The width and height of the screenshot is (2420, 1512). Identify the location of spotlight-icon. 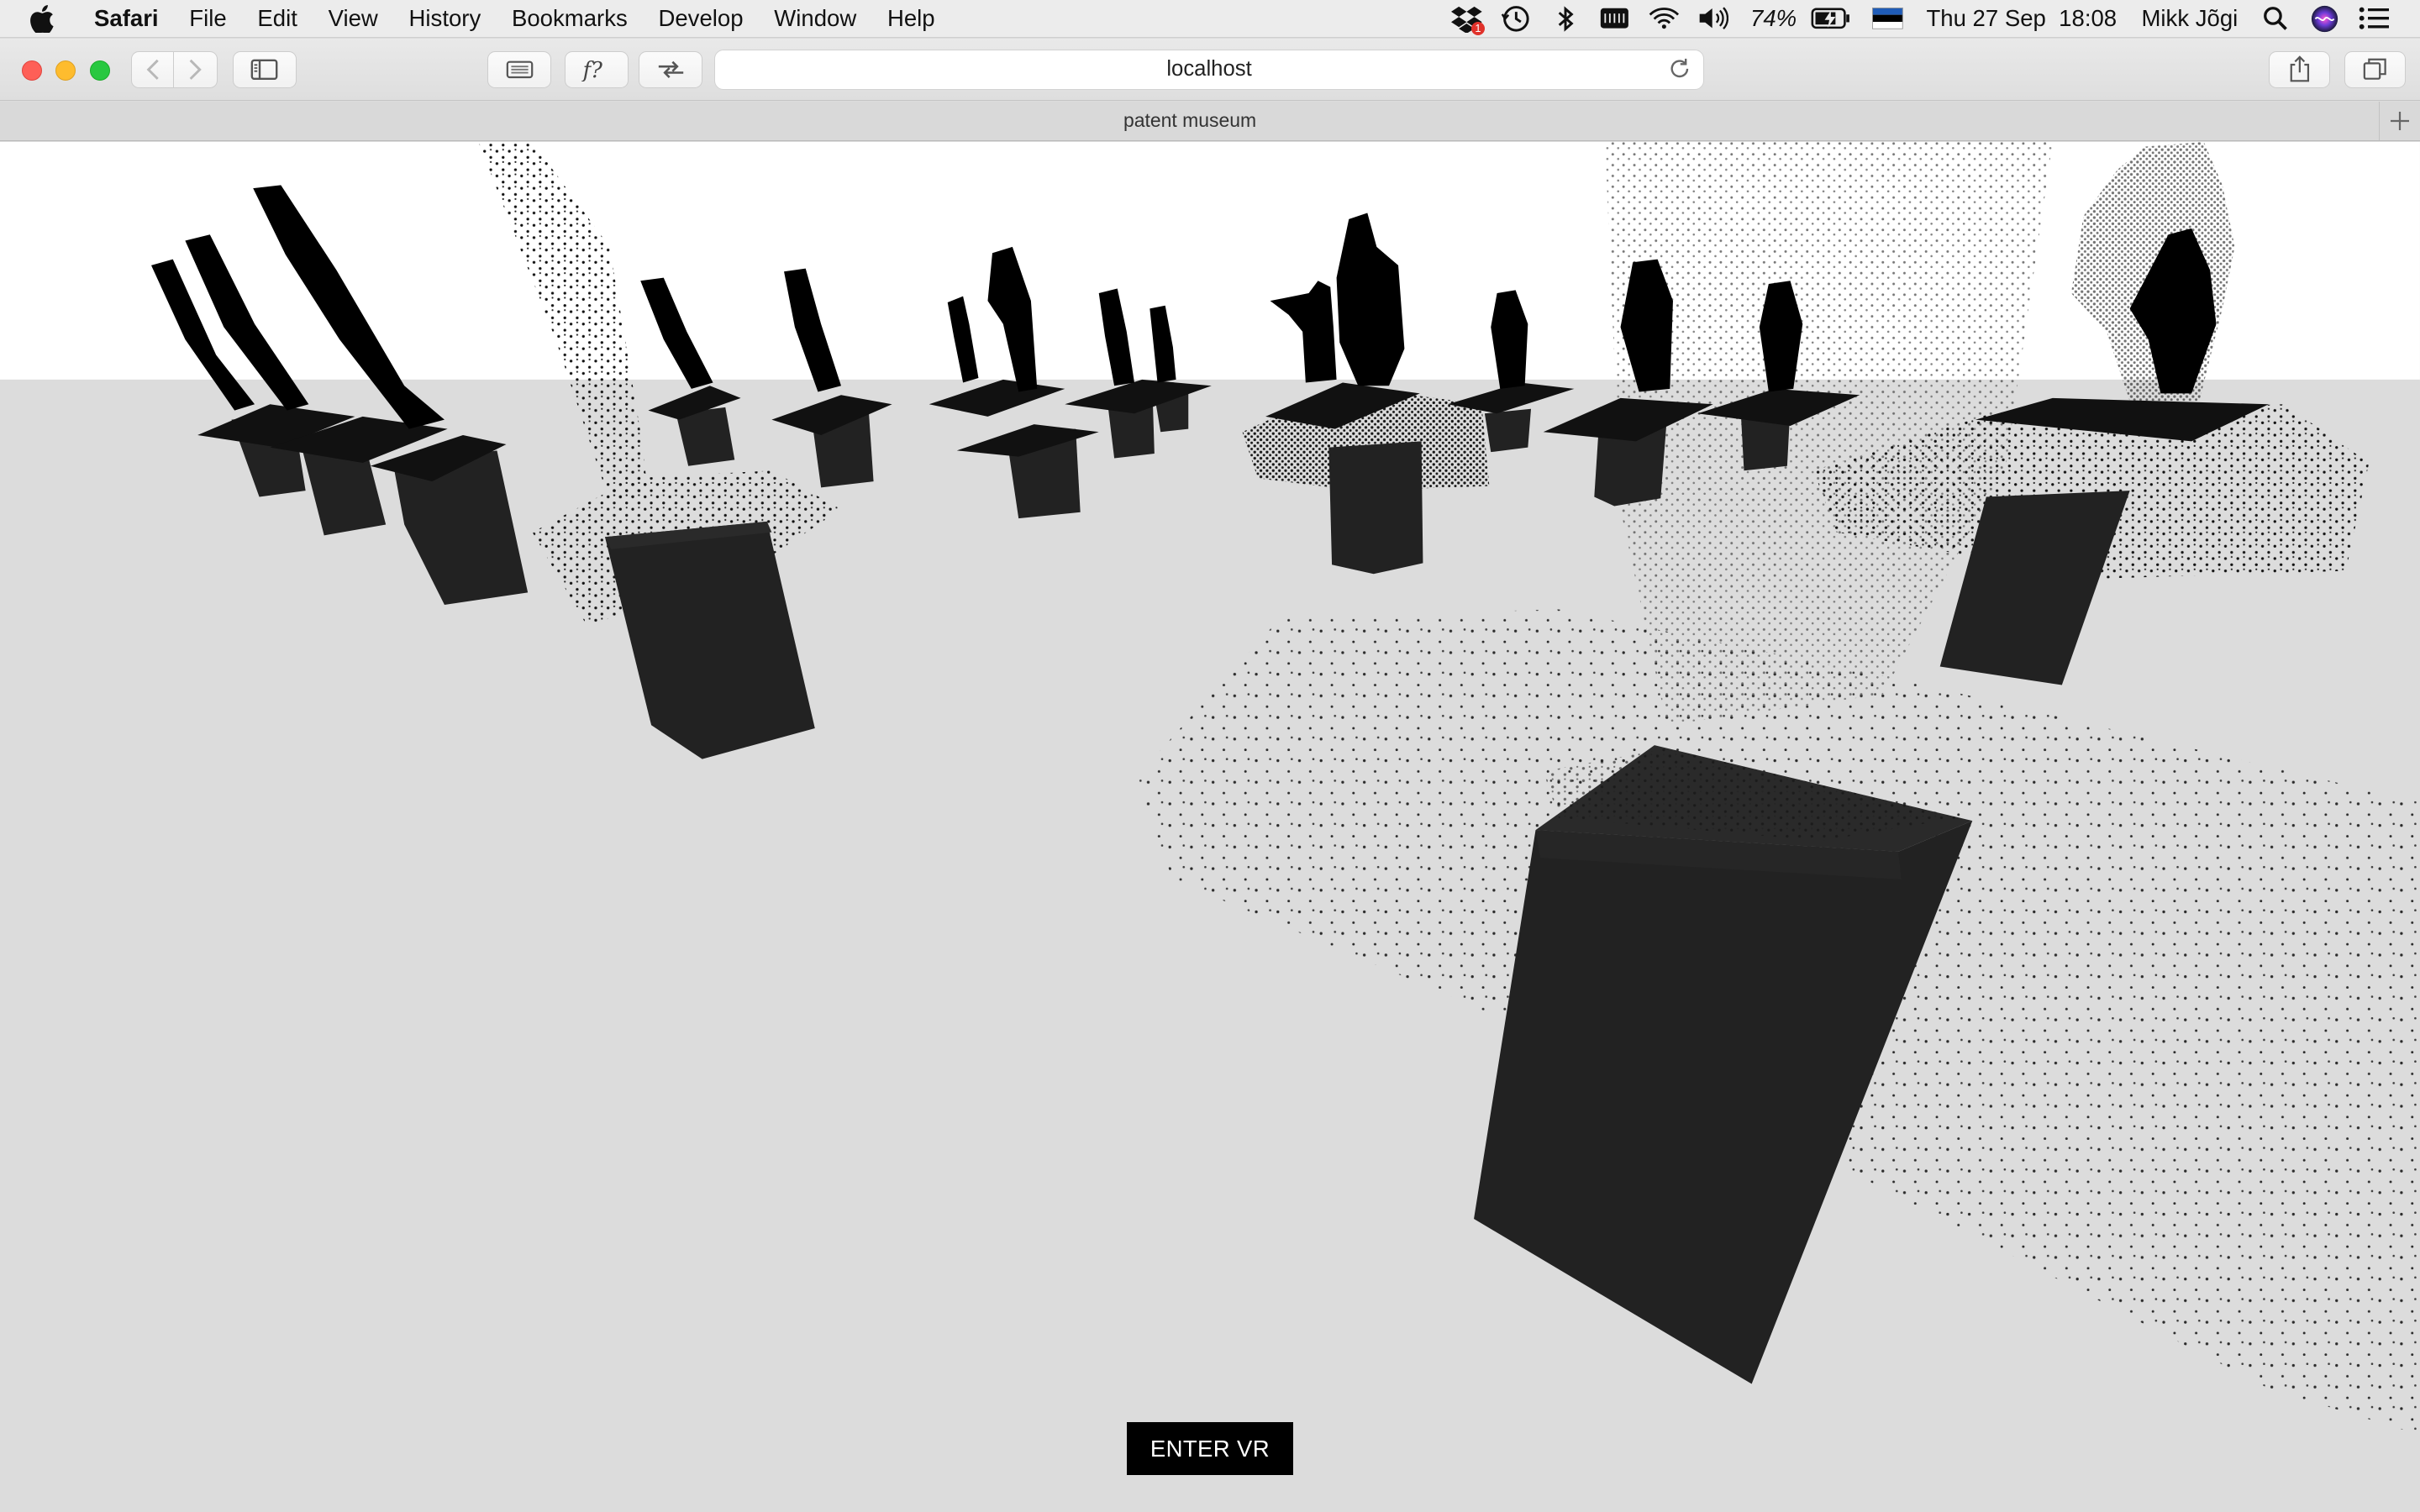
(2275, 18).